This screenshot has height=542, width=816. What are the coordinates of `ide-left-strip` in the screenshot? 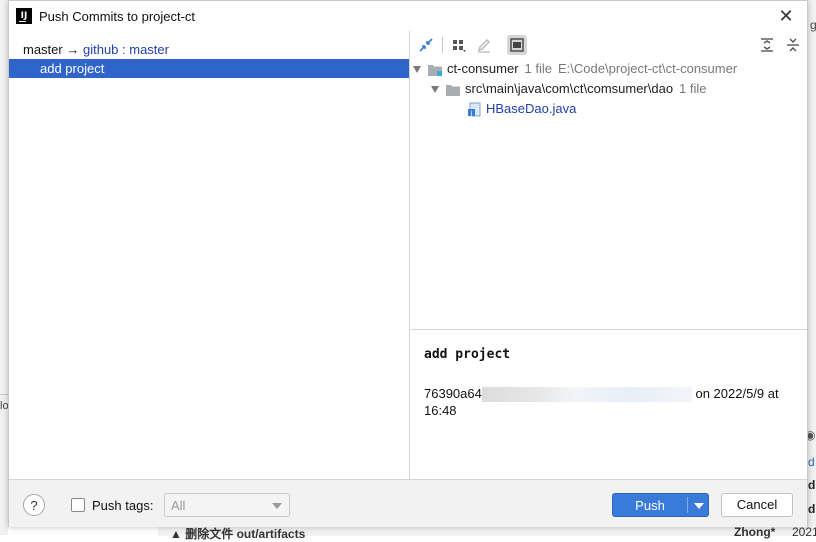 It's located at (4, 267).